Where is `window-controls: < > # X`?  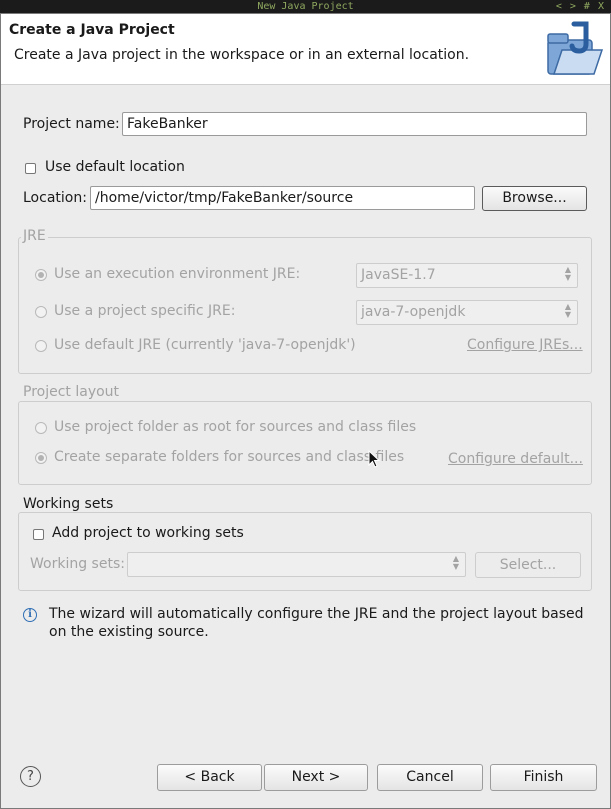
window-controls: < > # X is located at coordinates (580, 6).